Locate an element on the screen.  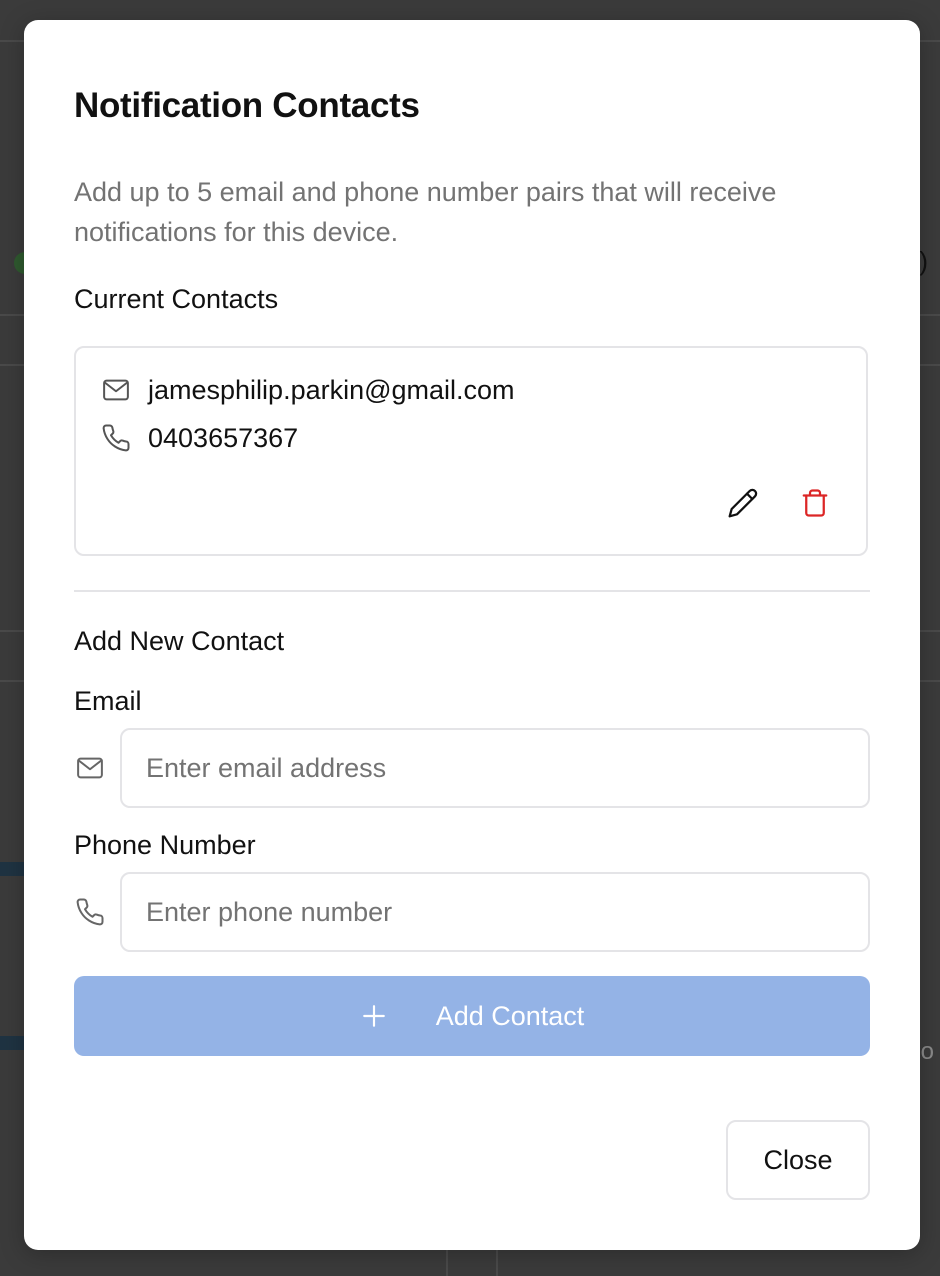
section-divider is located at coordinates (472, 591).